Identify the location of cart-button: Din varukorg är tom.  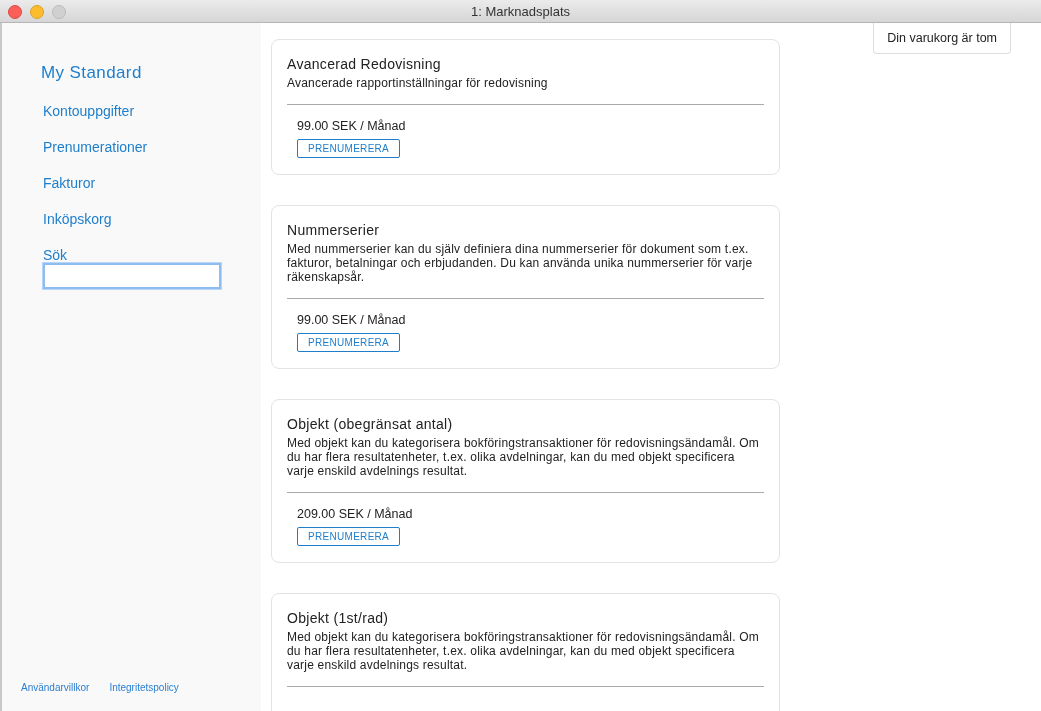
(942, 38).